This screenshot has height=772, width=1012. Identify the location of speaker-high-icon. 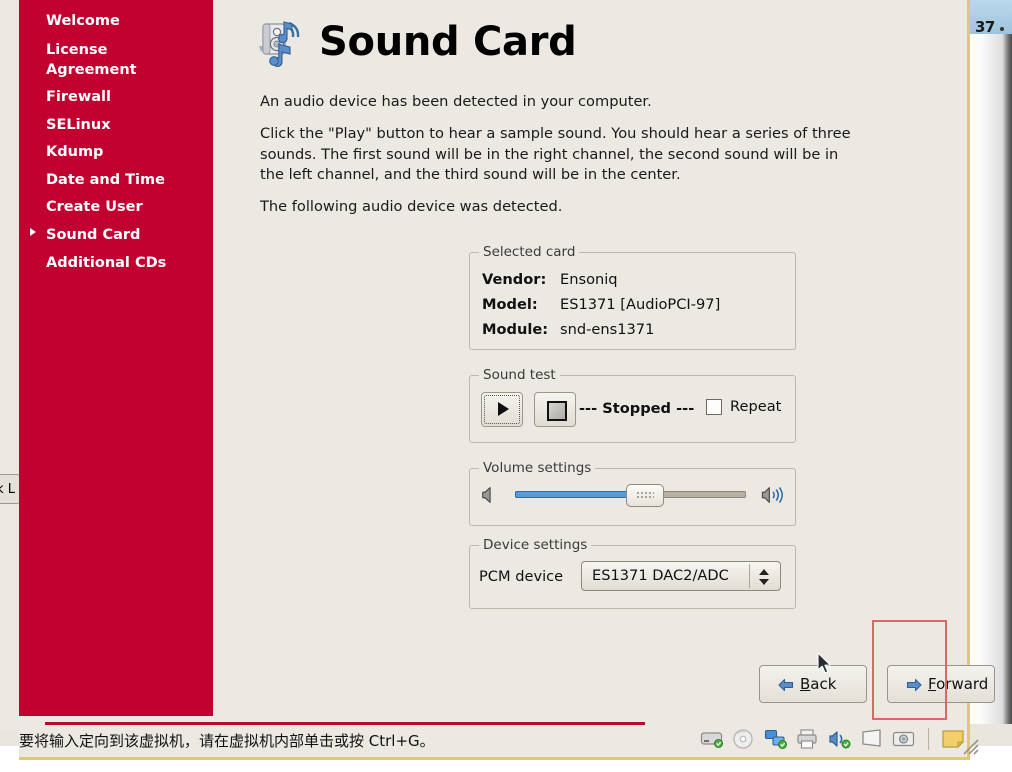
(772, 495).